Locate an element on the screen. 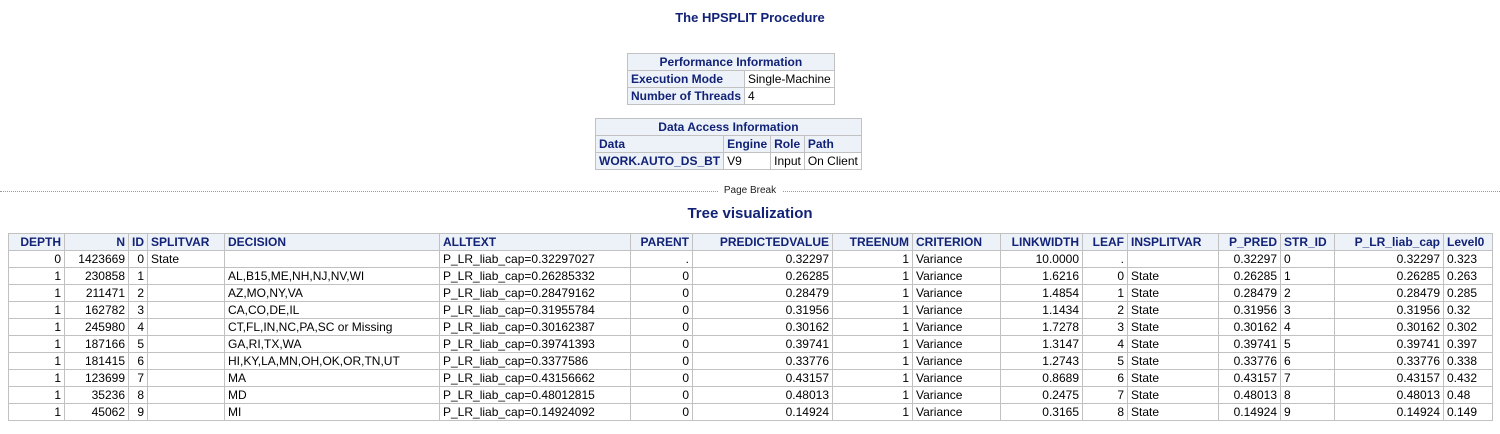 The width and height of the screenshot is (1500, 434). engine-value: V9 is located at coordinates (747, 161).